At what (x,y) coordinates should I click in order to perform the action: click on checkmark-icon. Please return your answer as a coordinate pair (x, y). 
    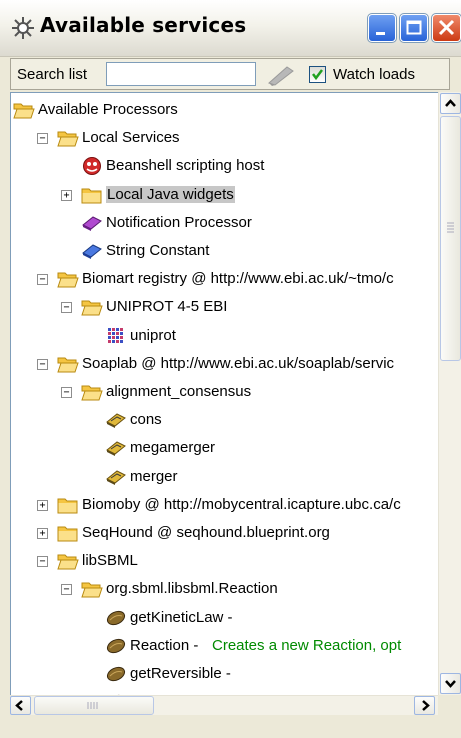
    Looking at the image, I should click on (317, 75).